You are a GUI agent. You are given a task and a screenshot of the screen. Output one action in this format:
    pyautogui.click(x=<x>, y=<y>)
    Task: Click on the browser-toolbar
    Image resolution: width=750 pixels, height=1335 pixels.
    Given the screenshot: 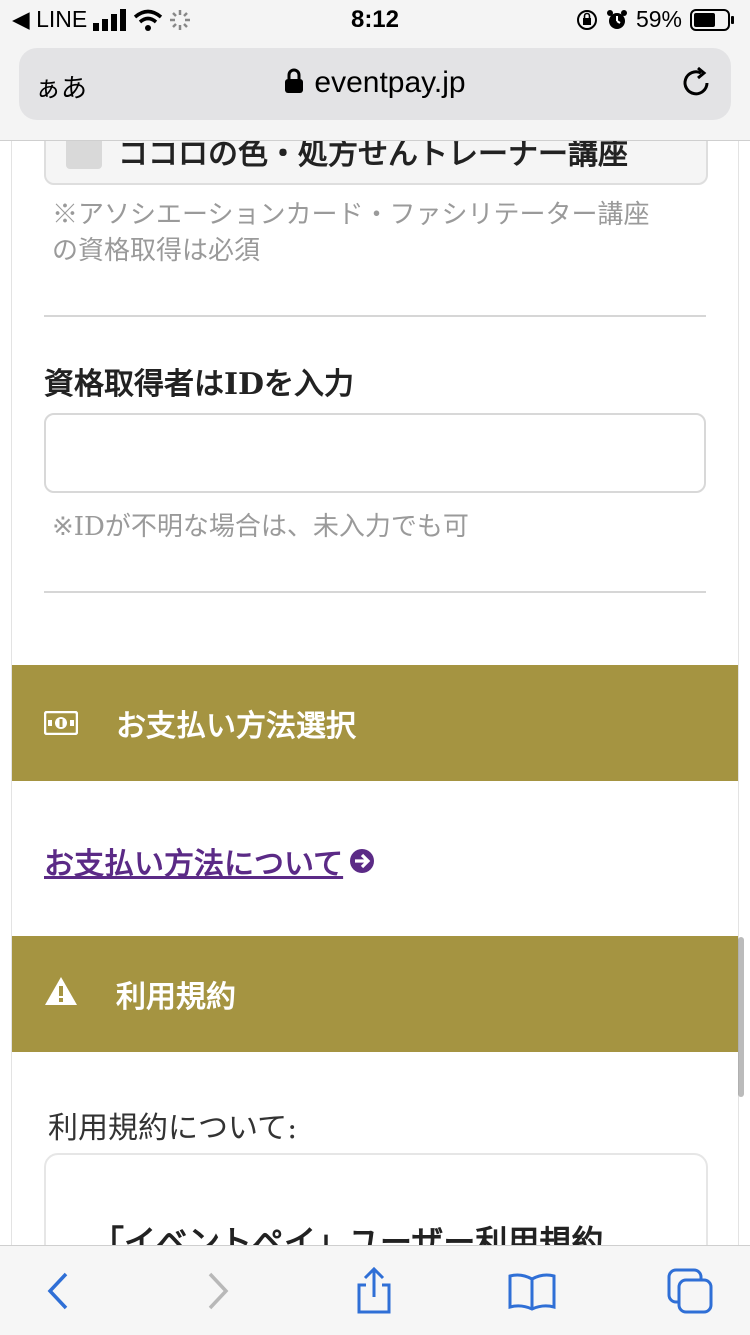 What is the action you would take?
    pyautogui.click(x=375, y=1290)
    